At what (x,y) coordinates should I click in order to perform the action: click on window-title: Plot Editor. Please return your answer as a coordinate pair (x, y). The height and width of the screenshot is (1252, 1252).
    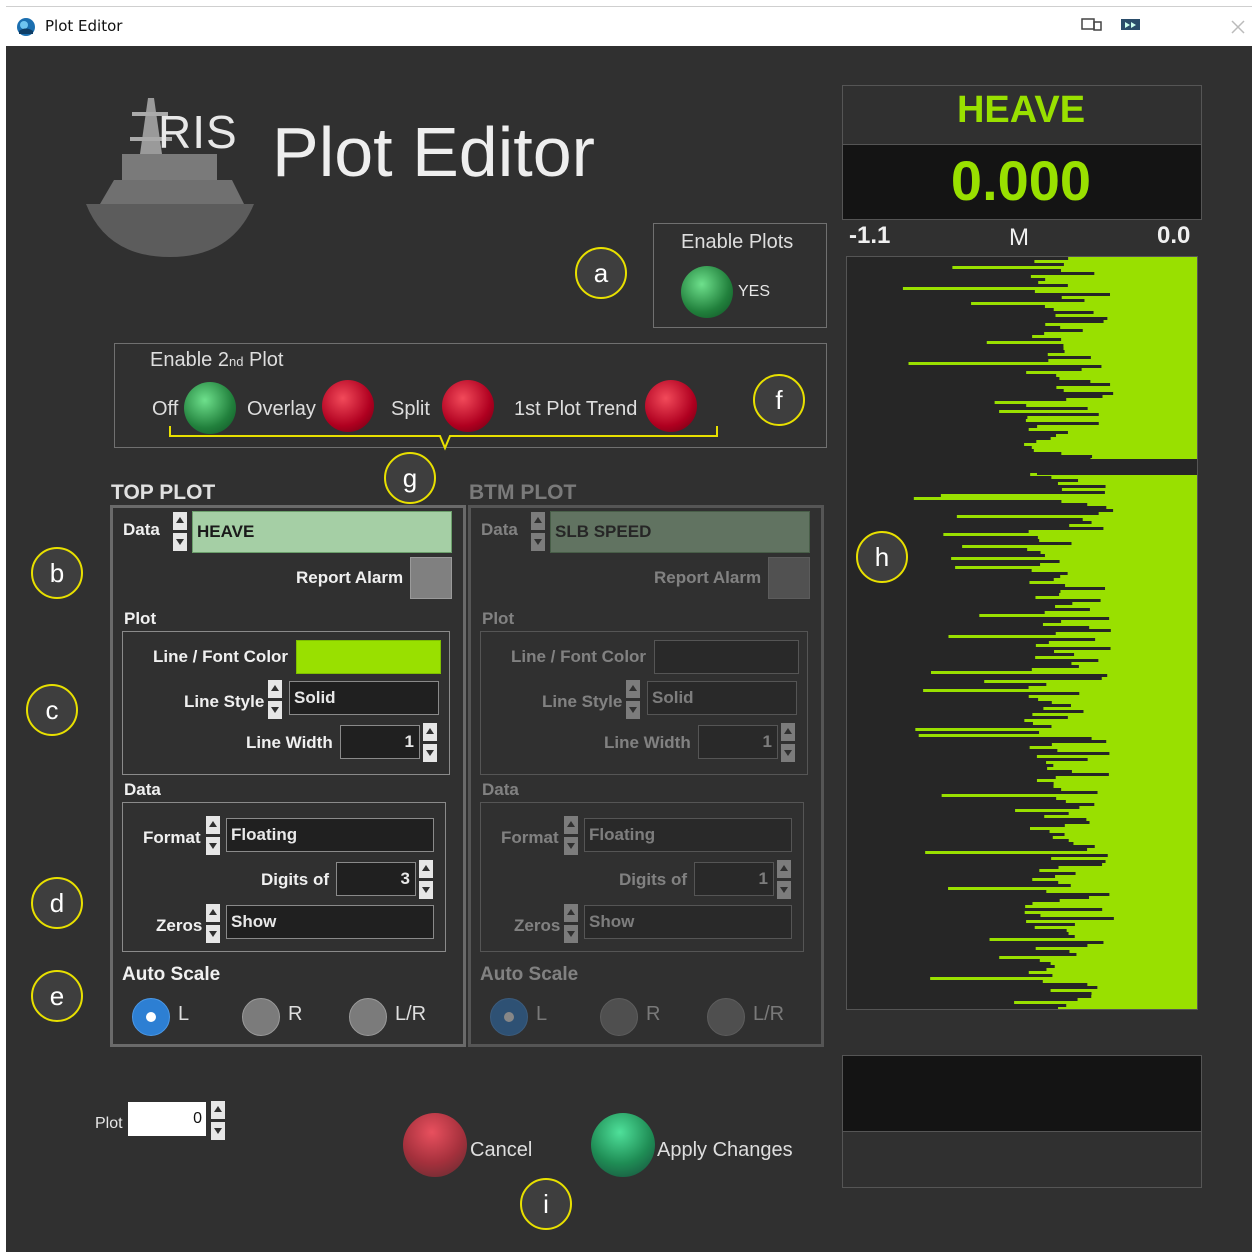
    Looking at the image, I should click on (84, 26).